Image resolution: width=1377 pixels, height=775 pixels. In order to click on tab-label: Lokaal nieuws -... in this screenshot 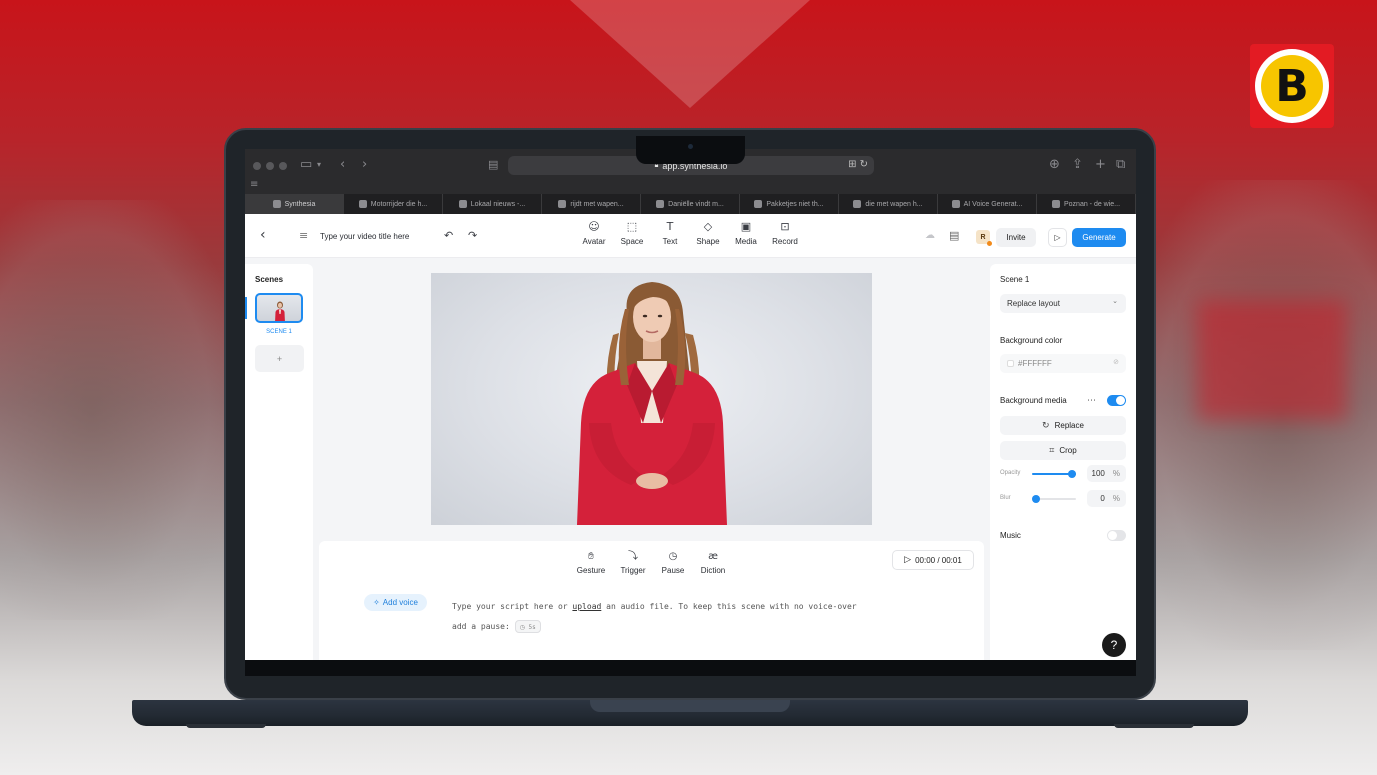, I will do `click(498, 204)`.